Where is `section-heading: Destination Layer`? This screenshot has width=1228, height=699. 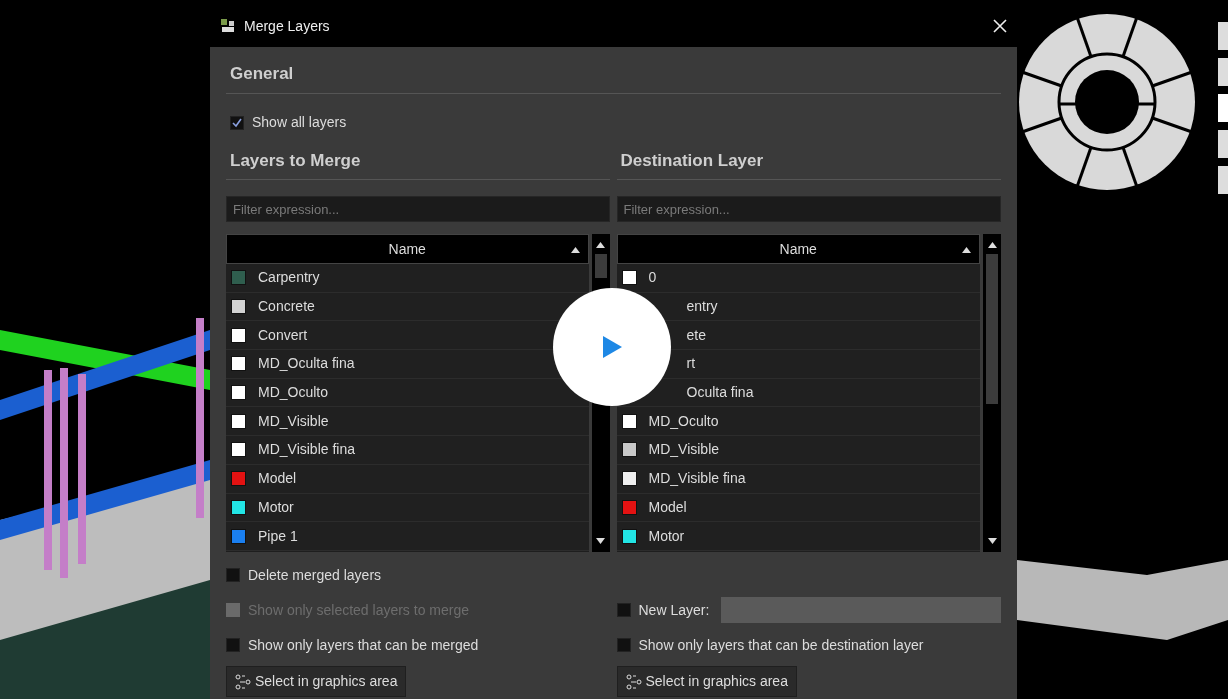
section-heading: Destination Layer is located at coordinates (808, 157).